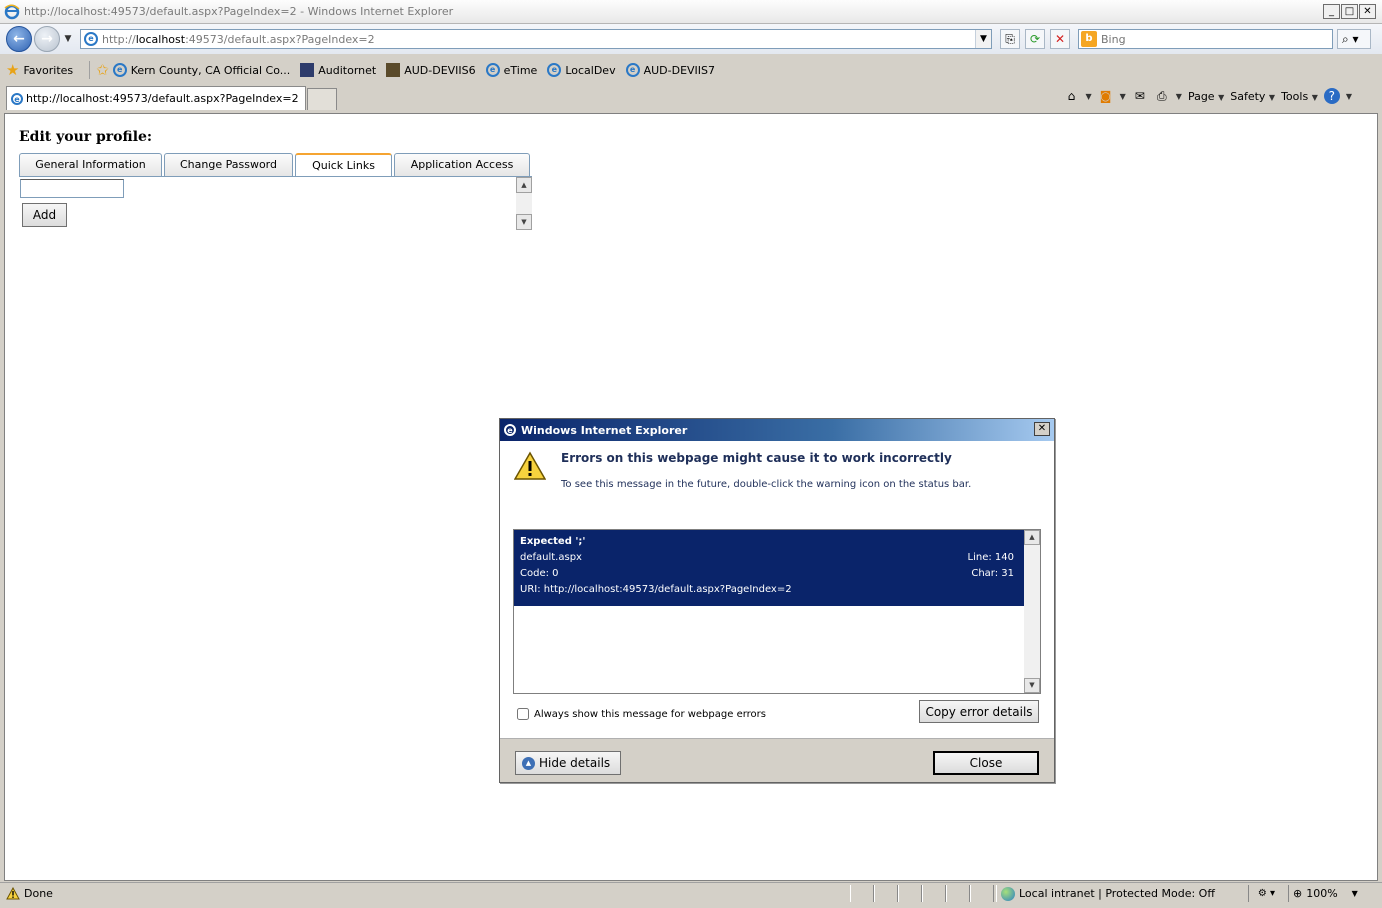 Image resolution: width=1382 pixels, height=908 pixels. I want to click on copy-error-details-button: Copy error details, so click(979, 711).